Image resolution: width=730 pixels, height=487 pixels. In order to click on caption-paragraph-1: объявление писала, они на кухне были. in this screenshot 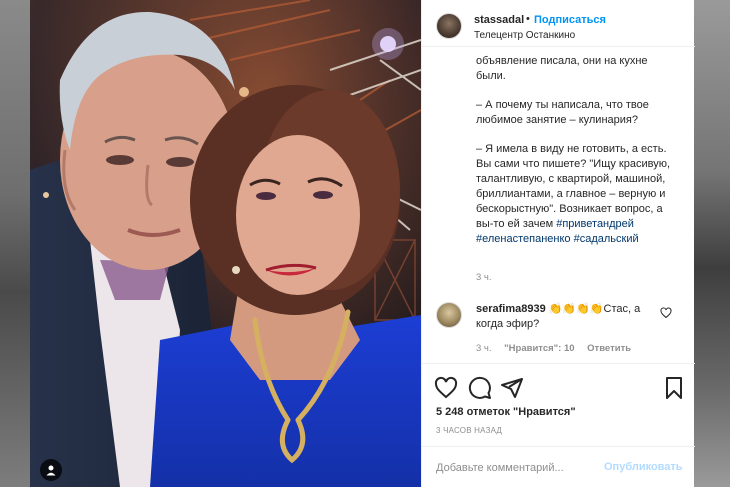, I will do `click(562, 68)`.